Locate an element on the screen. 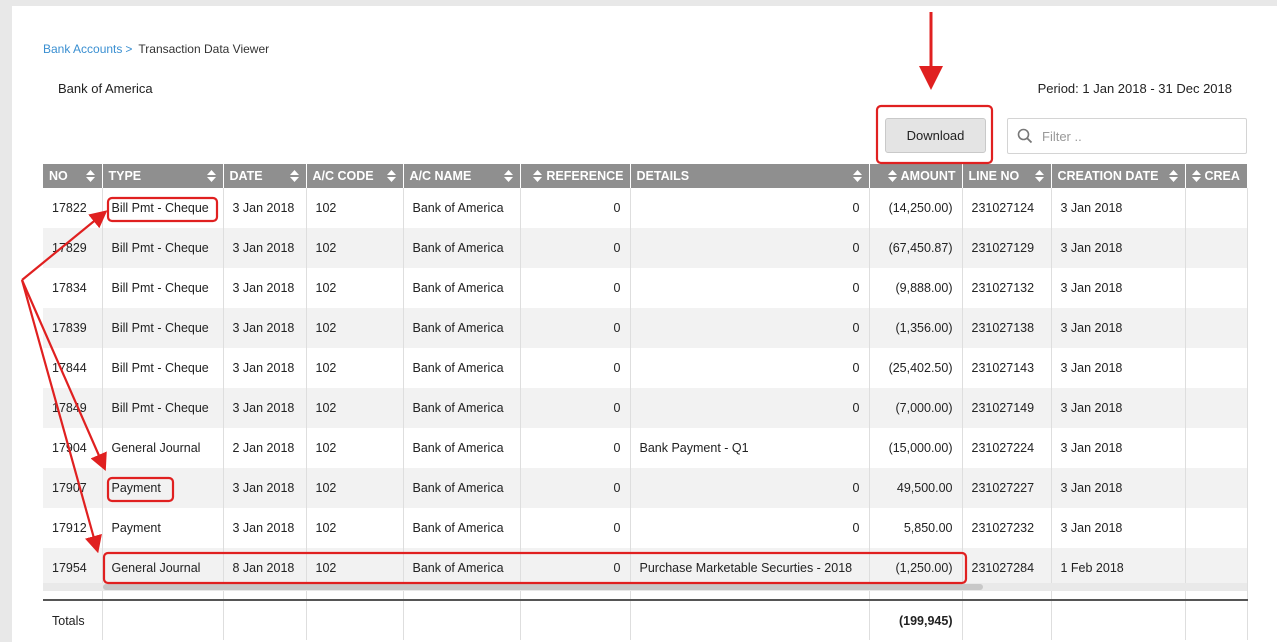  scrollbar-thumb is located at coordinates (543, 587).